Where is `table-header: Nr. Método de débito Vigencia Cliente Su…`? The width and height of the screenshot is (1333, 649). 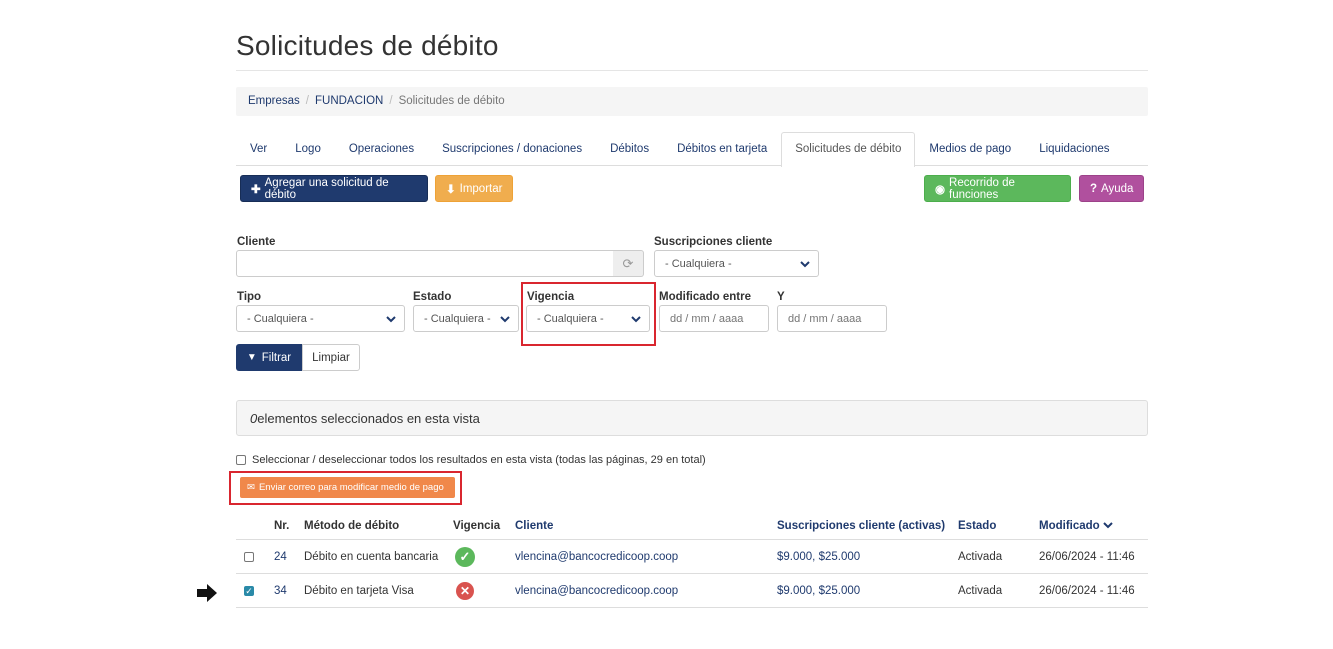
table-header: Nr. Método de débito Vigencia Cliente Su… is located at coordinates (692, 526).